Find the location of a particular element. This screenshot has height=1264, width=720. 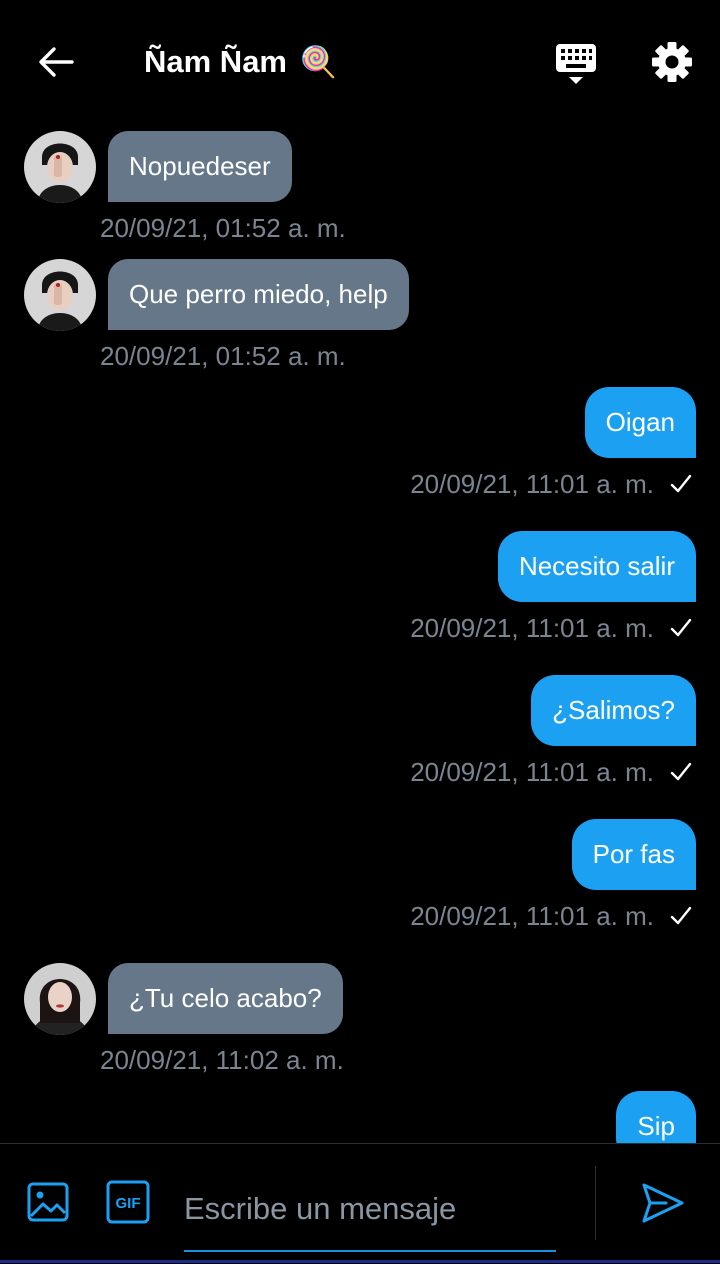

arrow-left-icon is located at coordinates (56, 62).